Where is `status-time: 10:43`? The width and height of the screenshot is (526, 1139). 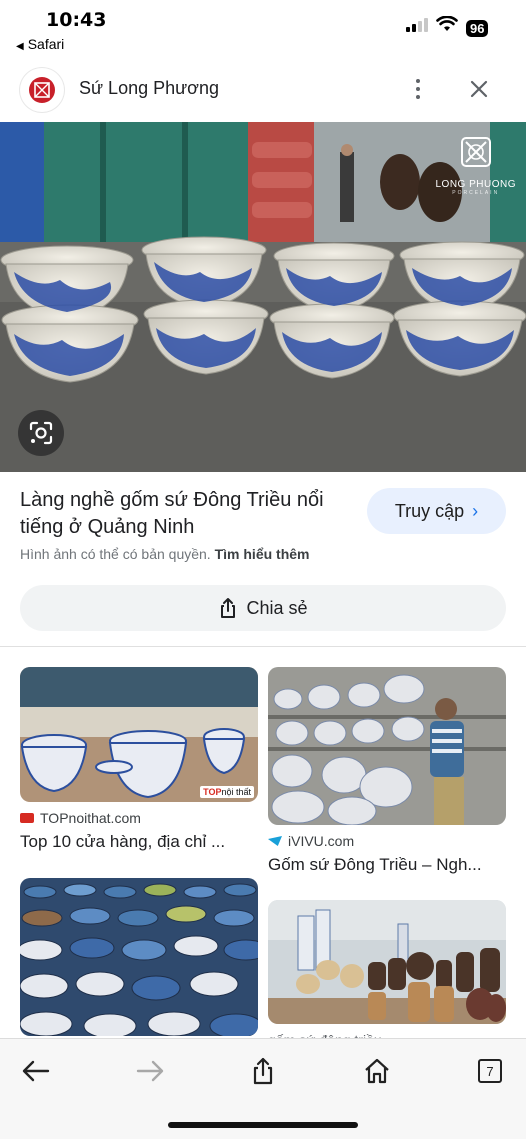 status-time: 10:43 is located at coordinates (76, 20).